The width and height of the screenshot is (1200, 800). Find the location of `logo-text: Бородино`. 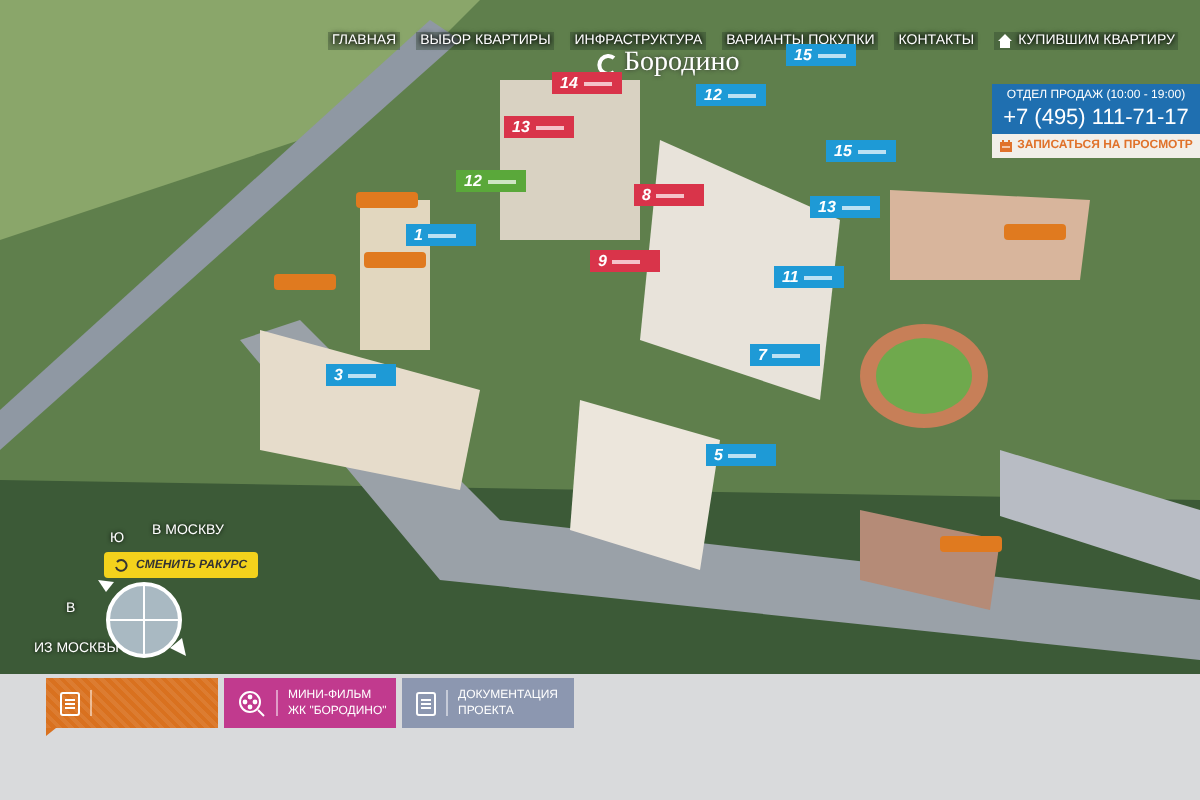

logo-text: Бородино is located at coordinates (682, 64).